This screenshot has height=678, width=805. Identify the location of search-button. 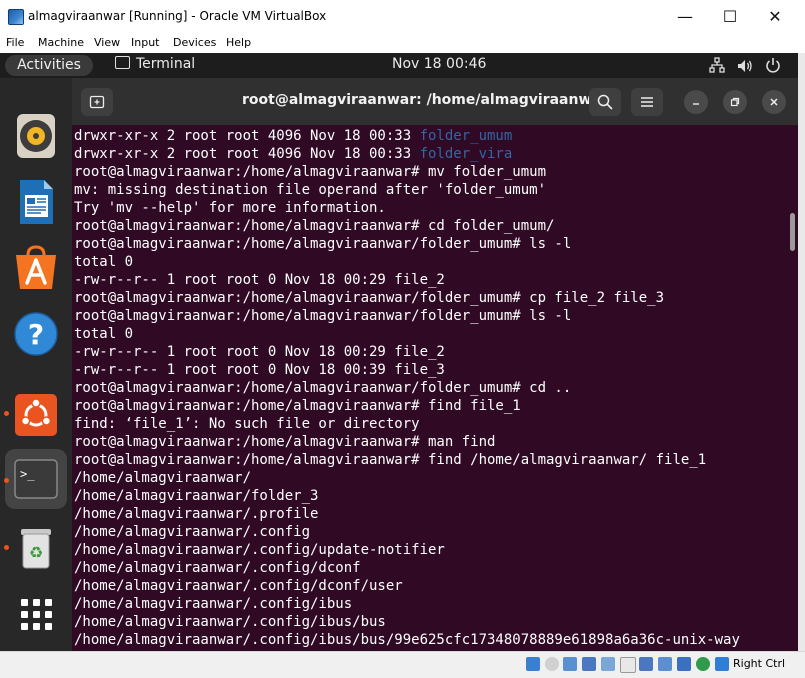
(605, 102).